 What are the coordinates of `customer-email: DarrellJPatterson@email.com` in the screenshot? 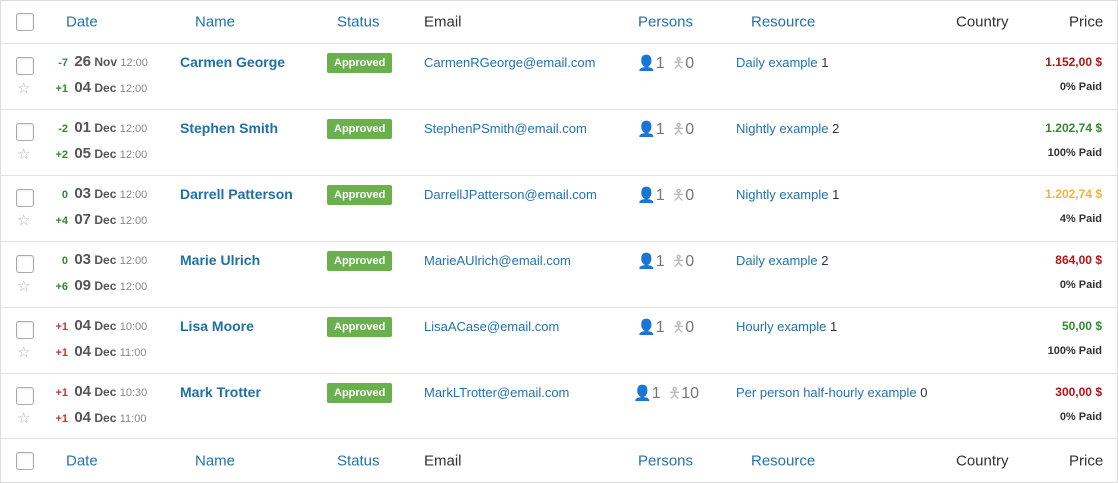 It's located at (510, 194).